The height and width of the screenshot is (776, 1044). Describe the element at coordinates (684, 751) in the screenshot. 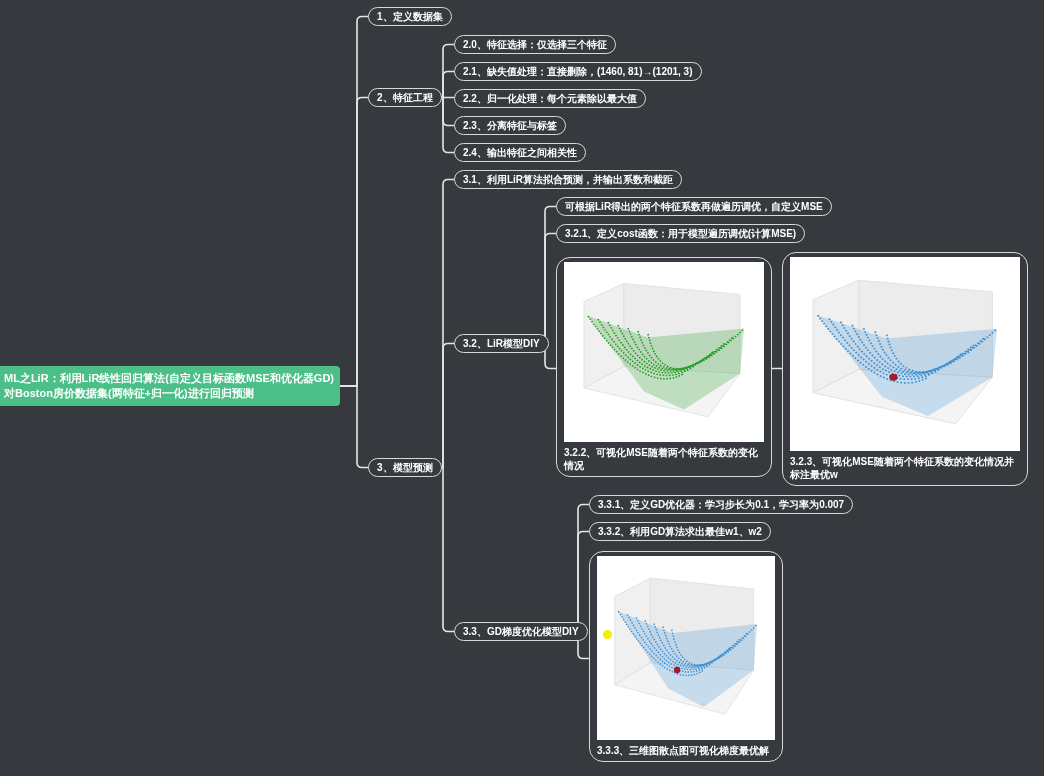

I see `image-caption: 3.3.3、三维图散点图可视化梯度最优解` at that location.